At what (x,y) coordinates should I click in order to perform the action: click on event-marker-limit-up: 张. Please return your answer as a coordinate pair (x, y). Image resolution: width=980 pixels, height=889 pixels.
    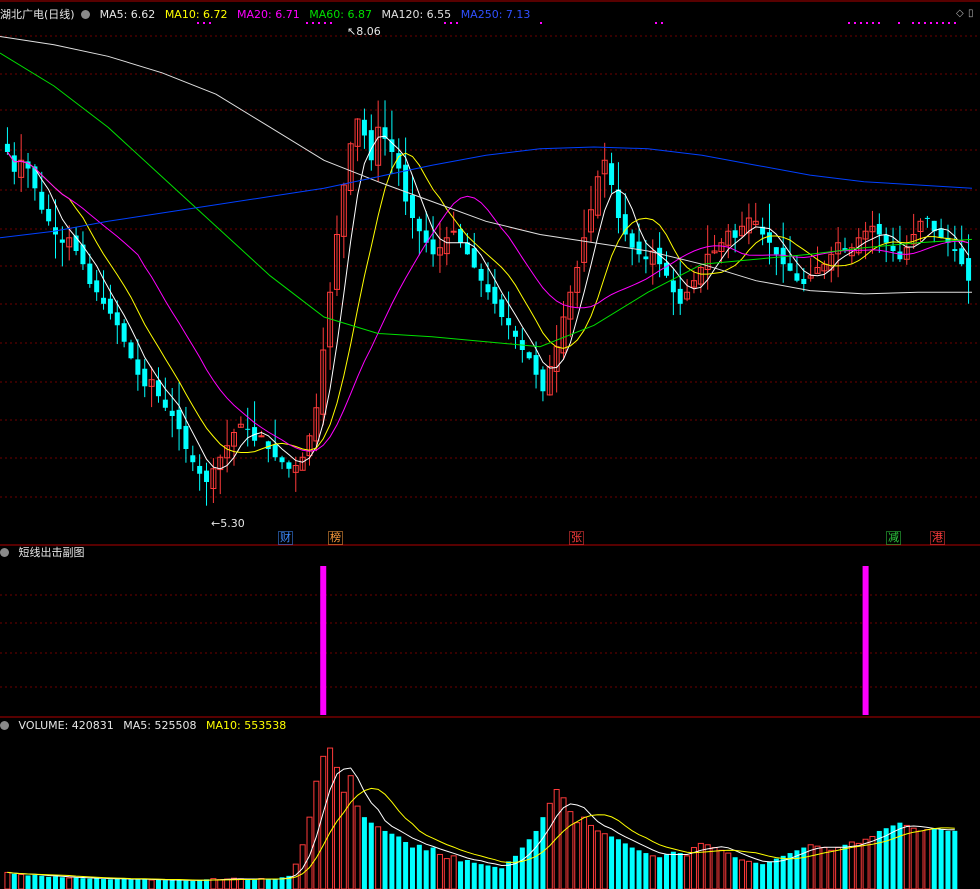
    Looking at the image, I should click on (576, 538).